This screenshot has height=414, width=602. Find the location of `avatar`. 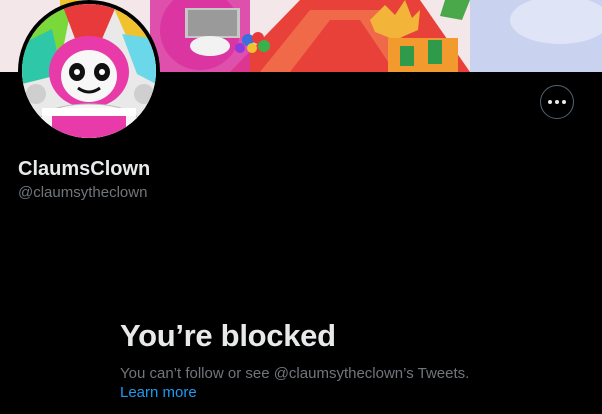

avatar is located at coordinates (89, 71).